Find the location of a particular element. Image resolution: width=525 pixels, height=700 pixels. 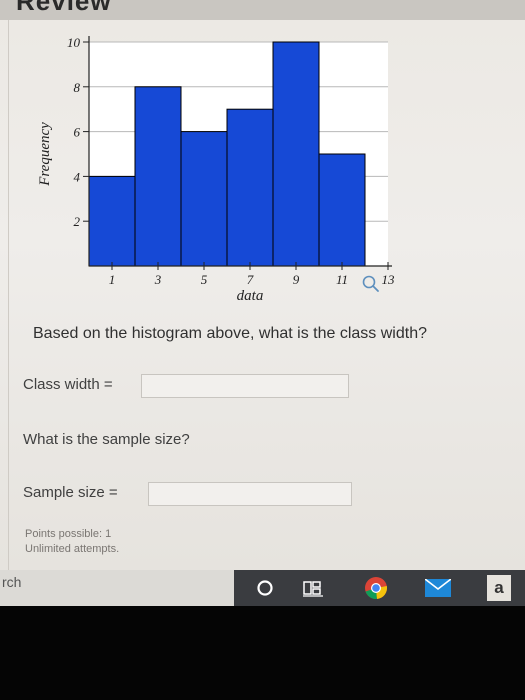

taskbar-search-box: rch is located at coordinates (117, 588).